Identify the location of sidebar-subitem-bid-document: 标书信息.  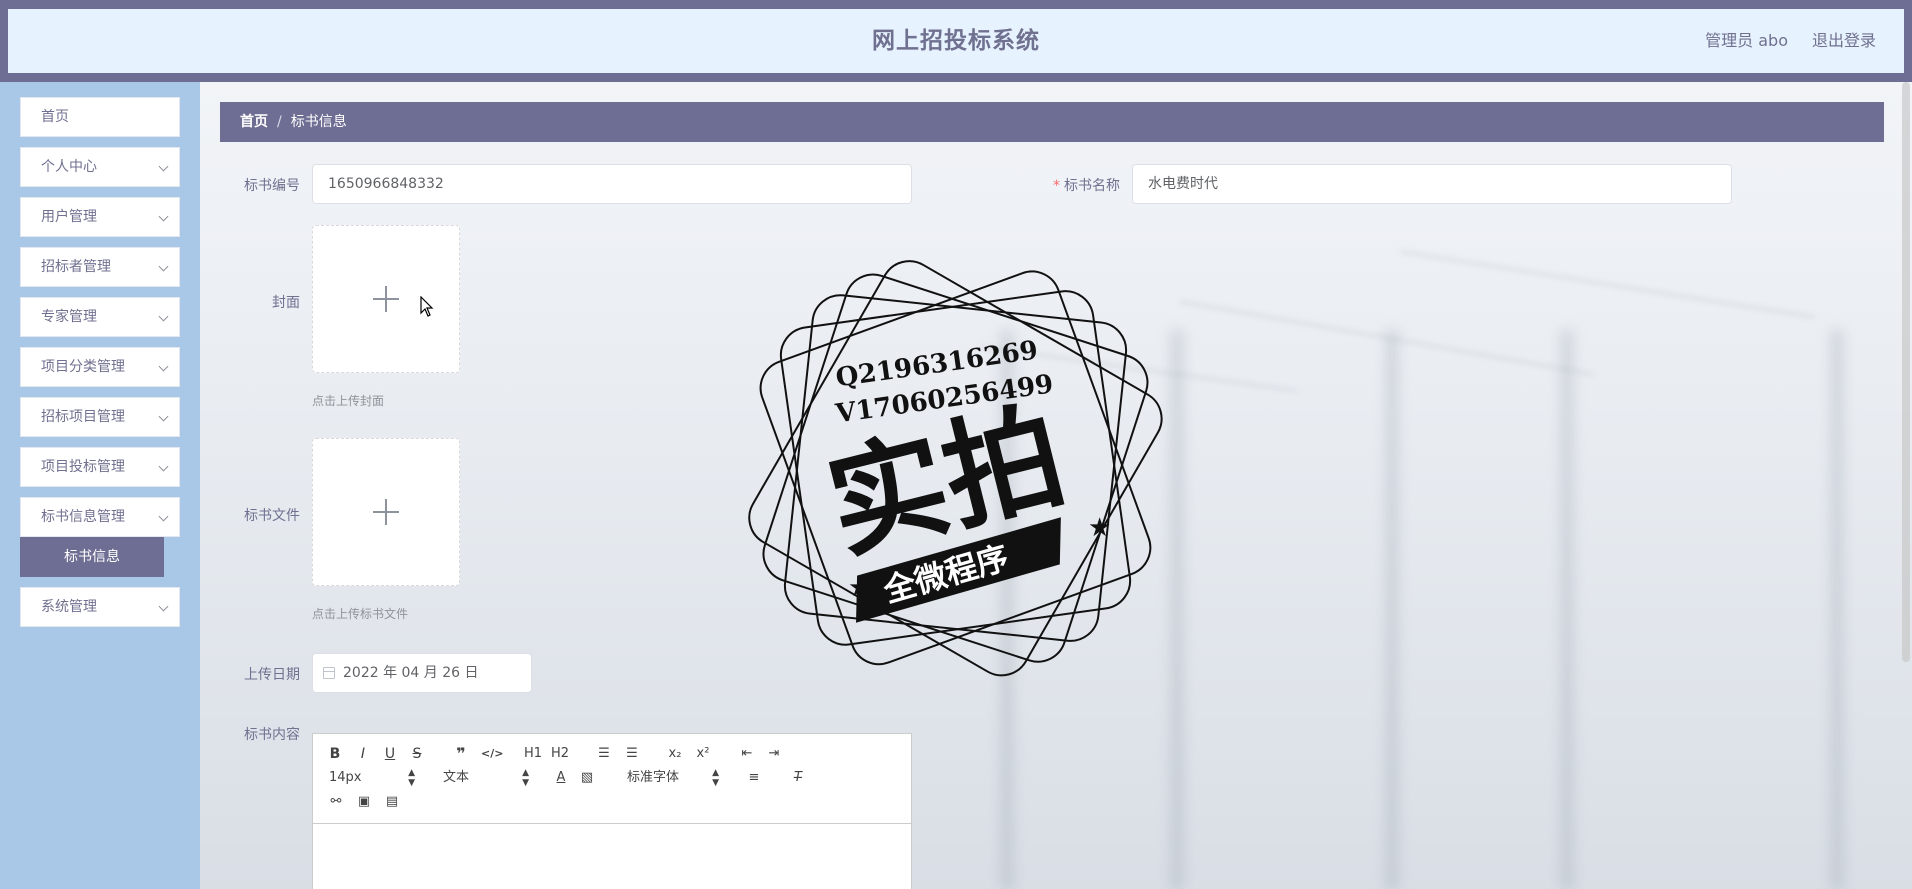
(92, 557).